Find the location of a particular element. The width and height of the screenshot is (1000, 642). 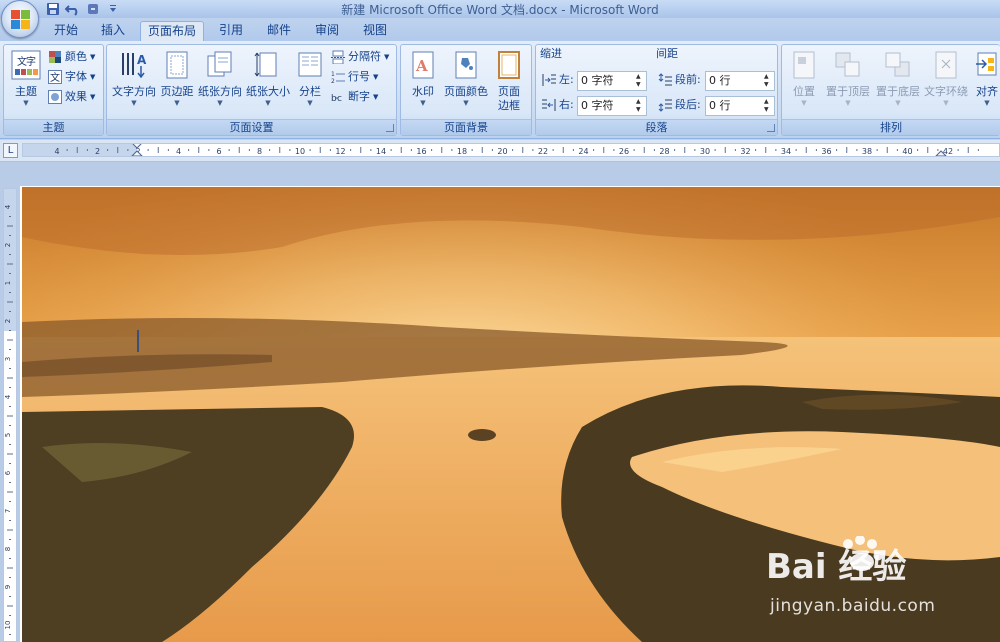

ruler-number: 2 is located at coordinates (97, 151).